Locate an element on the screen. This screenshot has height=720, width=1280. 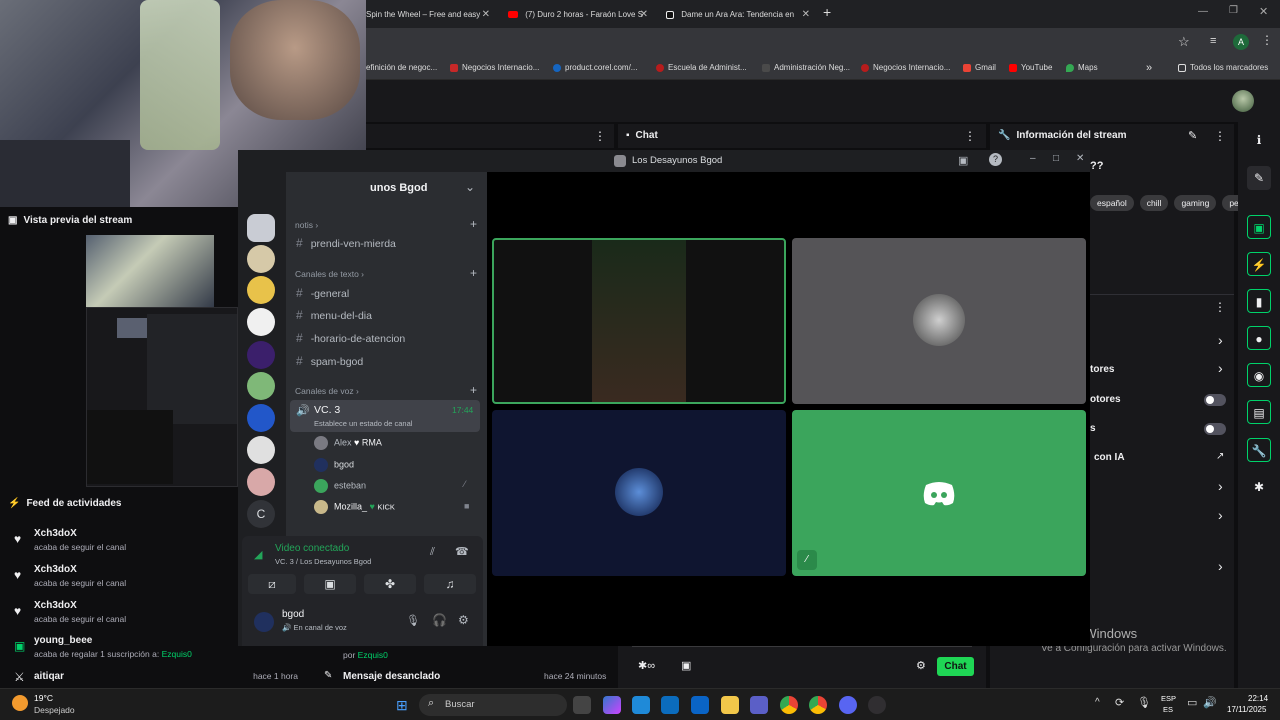
category-notis: notis › is located at coordinates (306, 225).